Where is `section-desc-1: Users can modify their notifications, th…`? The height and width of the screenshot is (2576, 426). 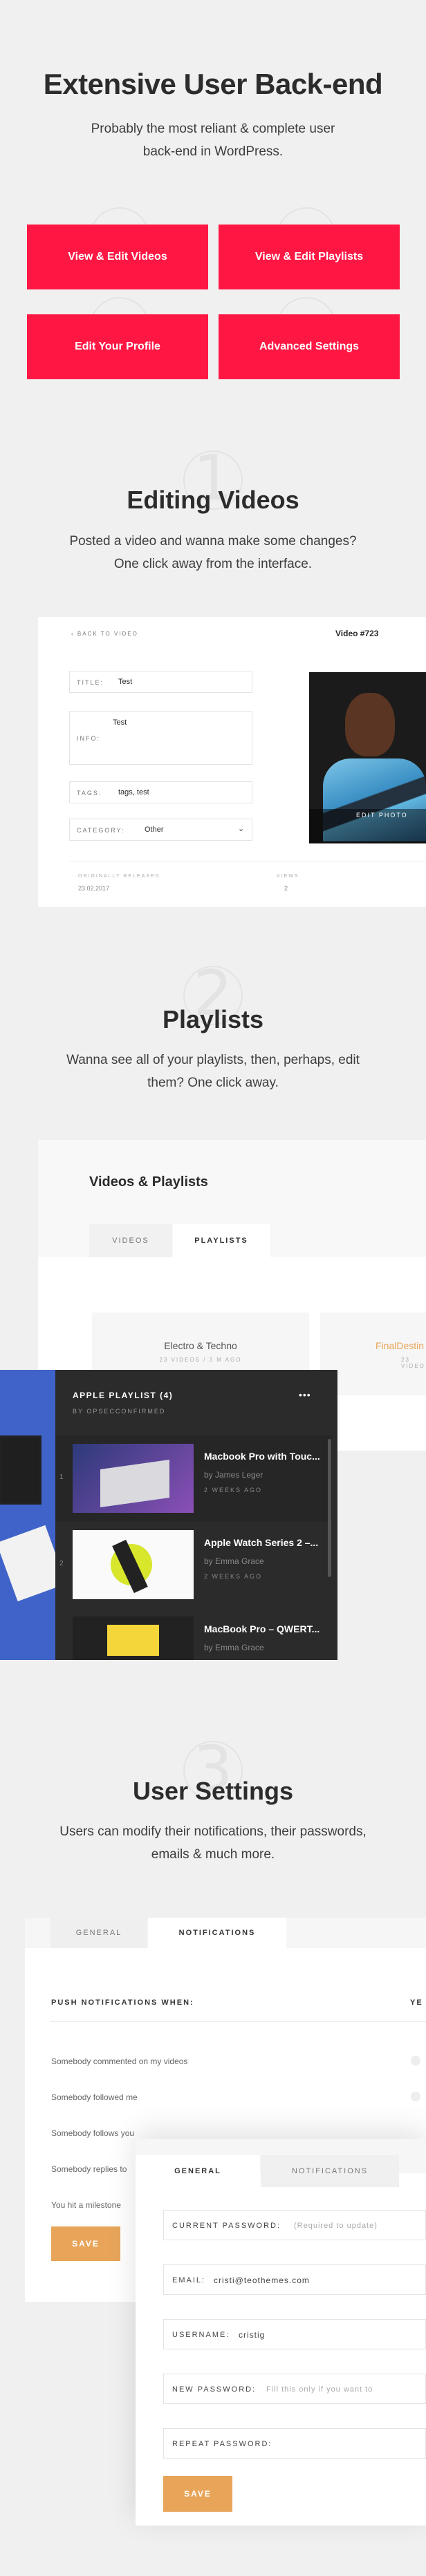 section-desc-1: Users can modify their notifications, th… is located at coordinates (213, 1832).